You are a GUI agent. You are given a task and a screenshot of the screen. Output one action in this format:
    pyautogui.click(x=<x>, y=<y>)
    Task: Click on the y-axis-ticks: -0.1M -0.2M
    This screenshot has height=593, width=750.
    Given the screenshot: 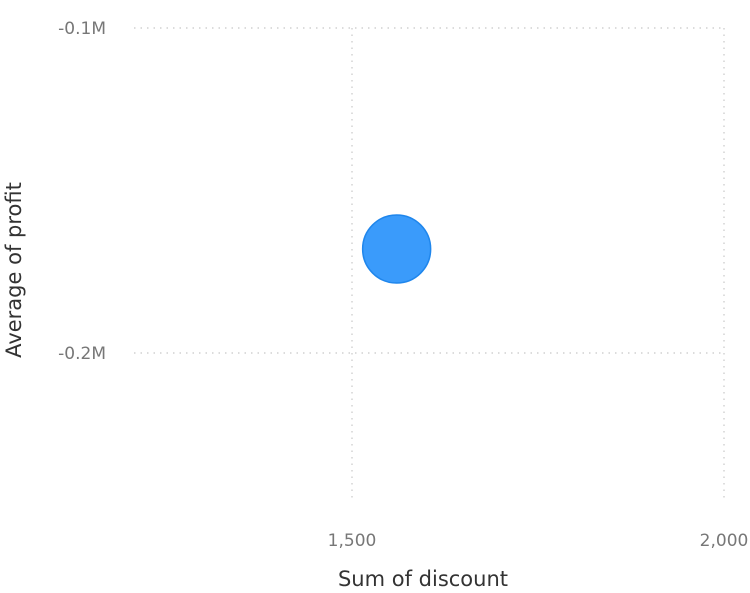 What is the action you would take?
    pyautogui.click(x=82, y=191)
    